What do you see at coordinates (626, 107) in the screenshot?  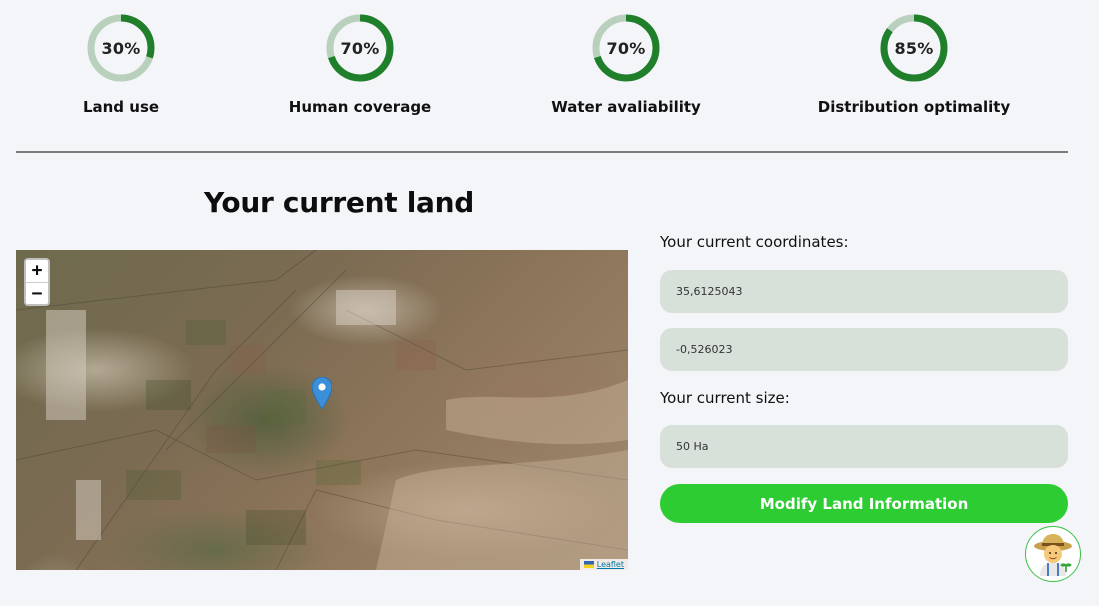 I see `stat-label: Water avaliability` at bounding box center [626, 107].